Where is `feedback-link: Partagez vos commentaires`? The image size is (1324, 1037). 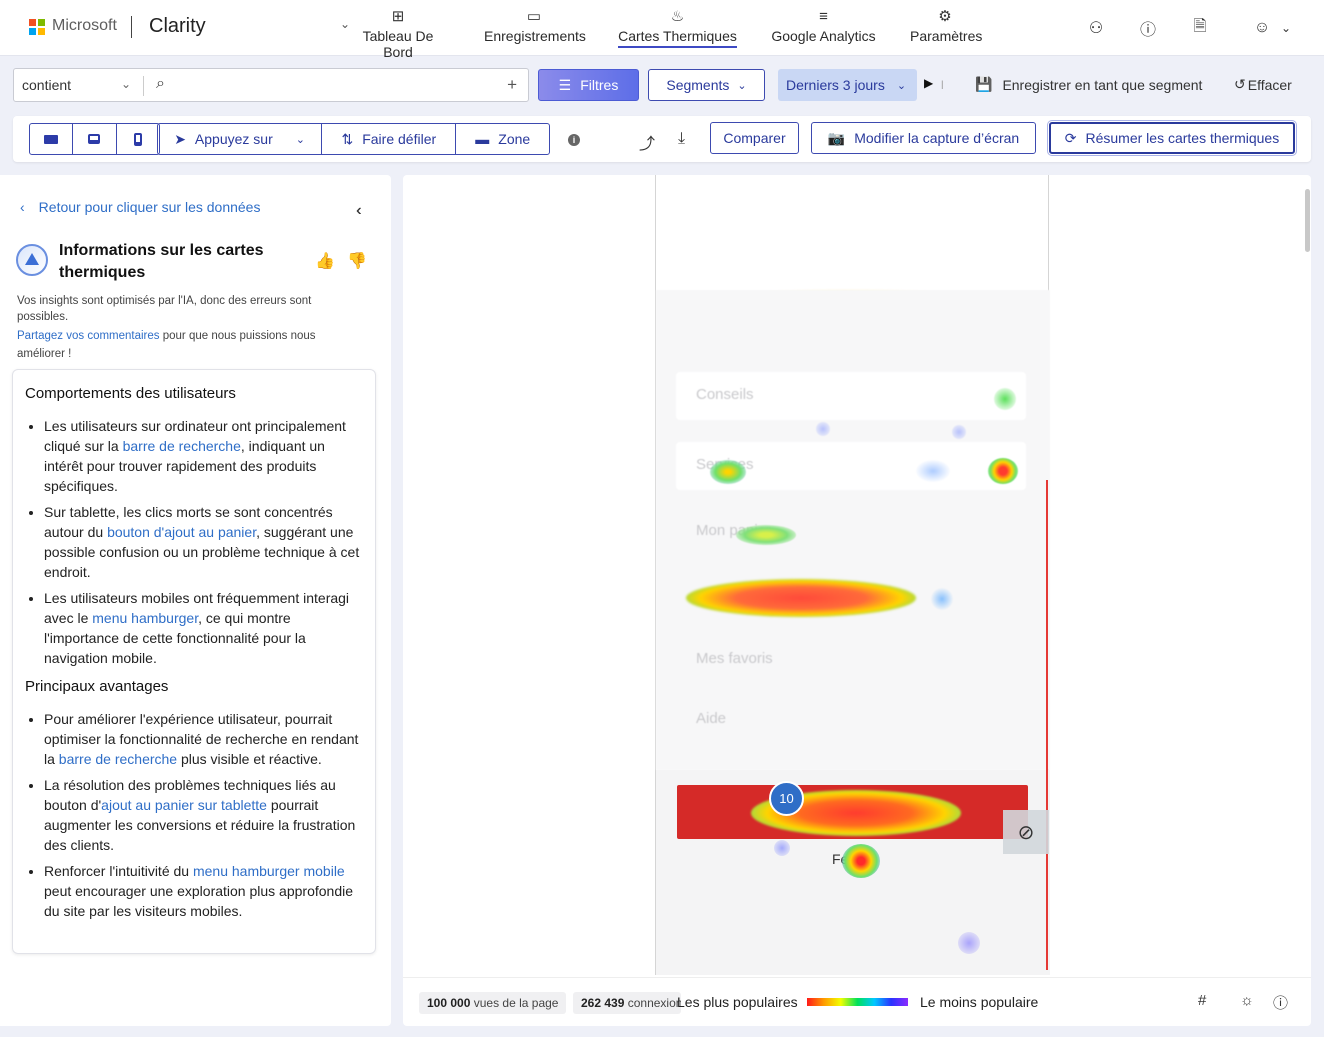 feedback-link: Partagez vos commentaires is located at coordinates (88, 336).